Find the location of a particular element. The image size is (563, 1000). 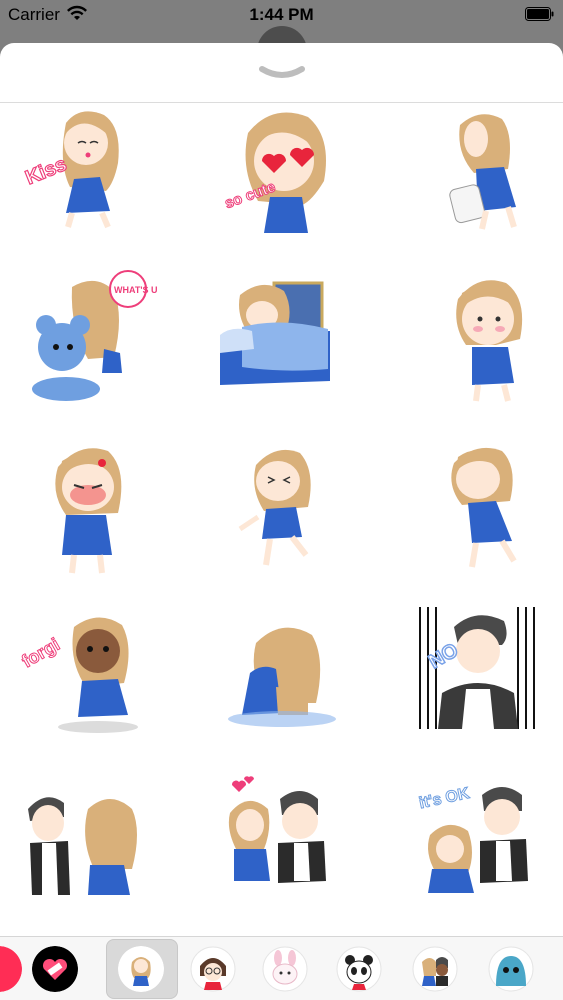

sticker-no: NO is located at coordinates (484, 673).